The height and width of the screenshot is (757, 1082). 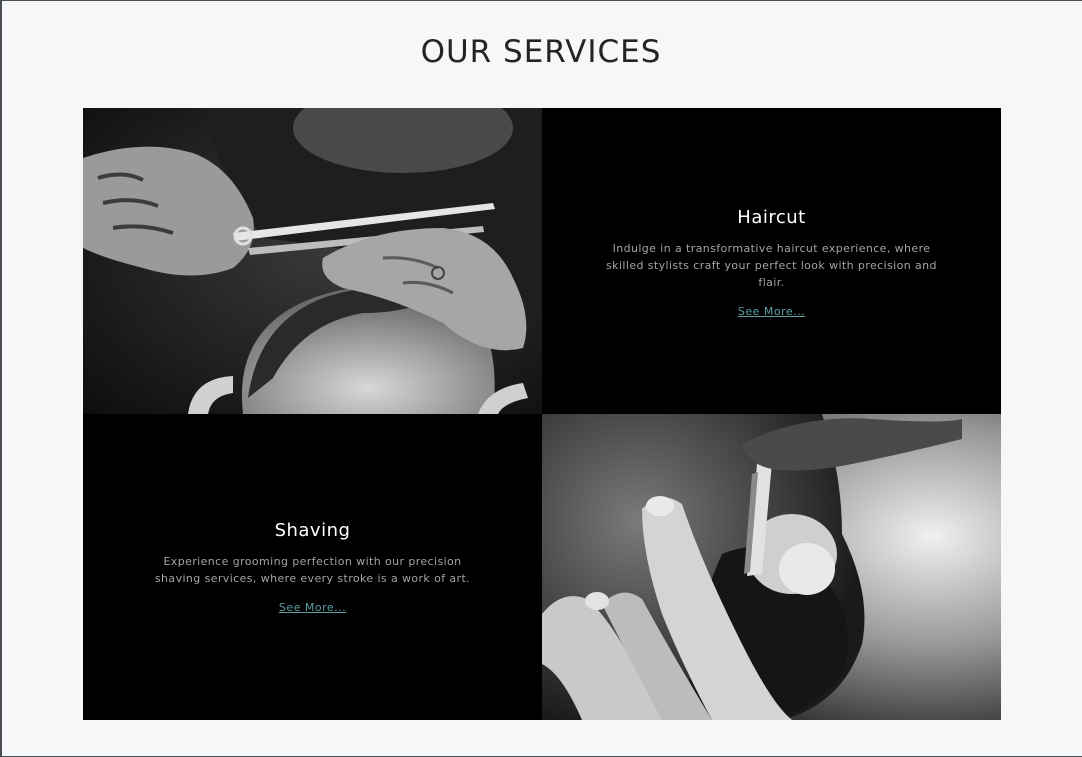 I want to click on shaving-title: Shaving, so click(x=312, y=530).